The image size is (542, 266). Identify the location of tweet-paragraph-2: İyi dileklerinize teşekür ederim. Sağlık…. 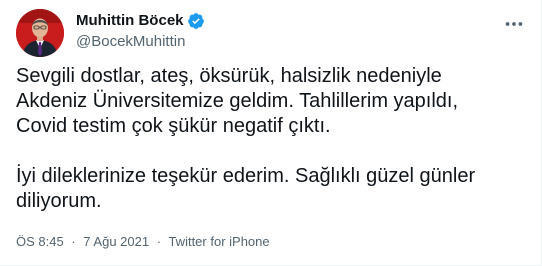
(246, 188).